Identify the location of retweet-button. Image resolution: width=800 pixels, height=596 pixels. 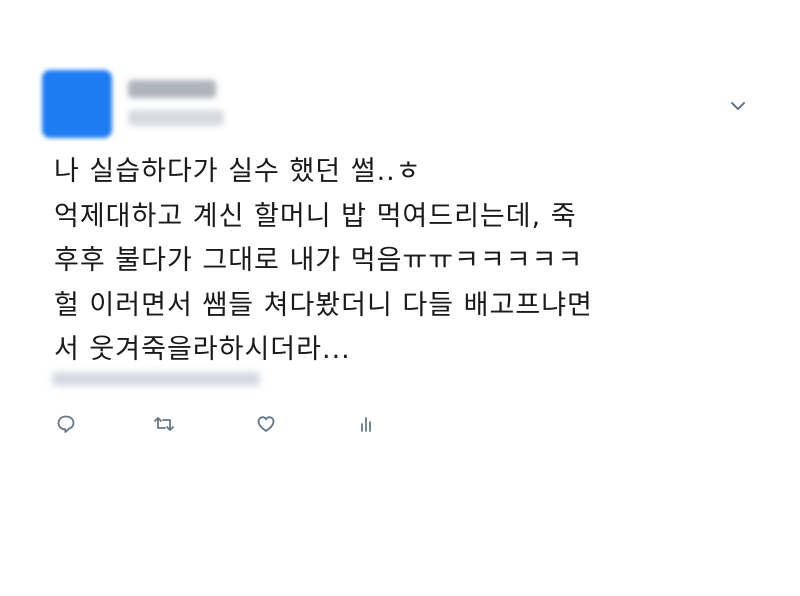
(164, 424).